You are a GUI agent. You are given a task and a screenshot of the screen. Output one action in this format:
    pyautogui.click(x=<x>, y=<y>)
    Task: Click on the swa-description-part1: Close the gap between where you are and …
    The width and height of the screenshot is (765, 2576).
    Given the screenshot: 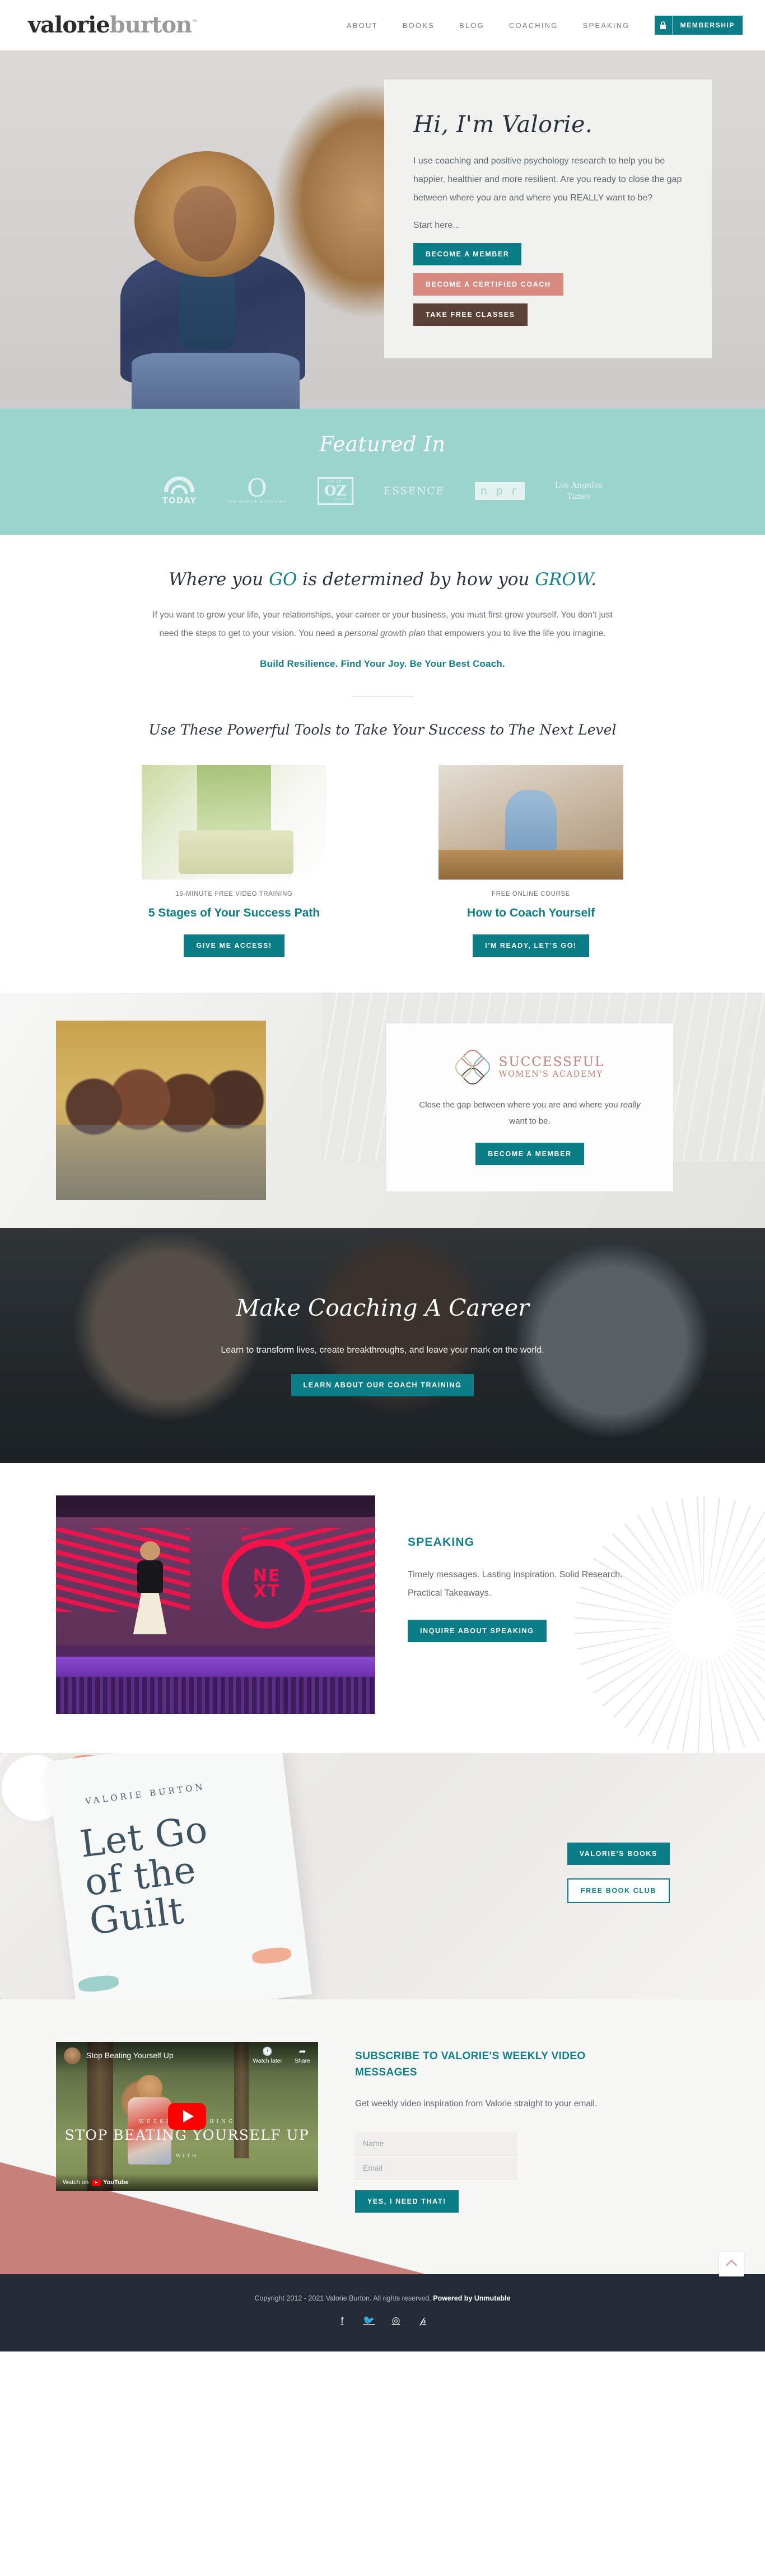 What is the action you would take?
    pyautogui.click(x=520, y=1105)
    